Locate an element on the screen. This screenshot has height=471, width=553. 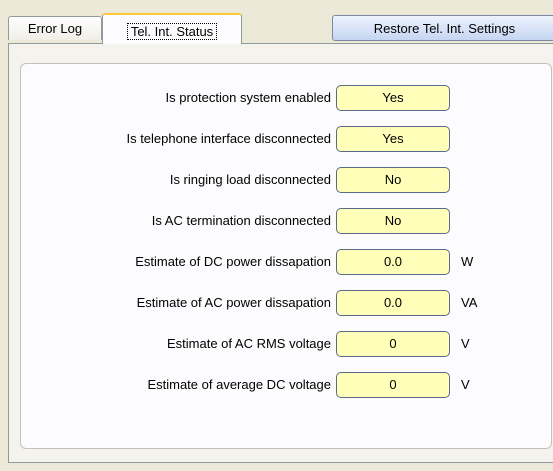
status-row-ac-termination-disconnected: Is AC termination disconnected No is located at coordinates (287, 221).